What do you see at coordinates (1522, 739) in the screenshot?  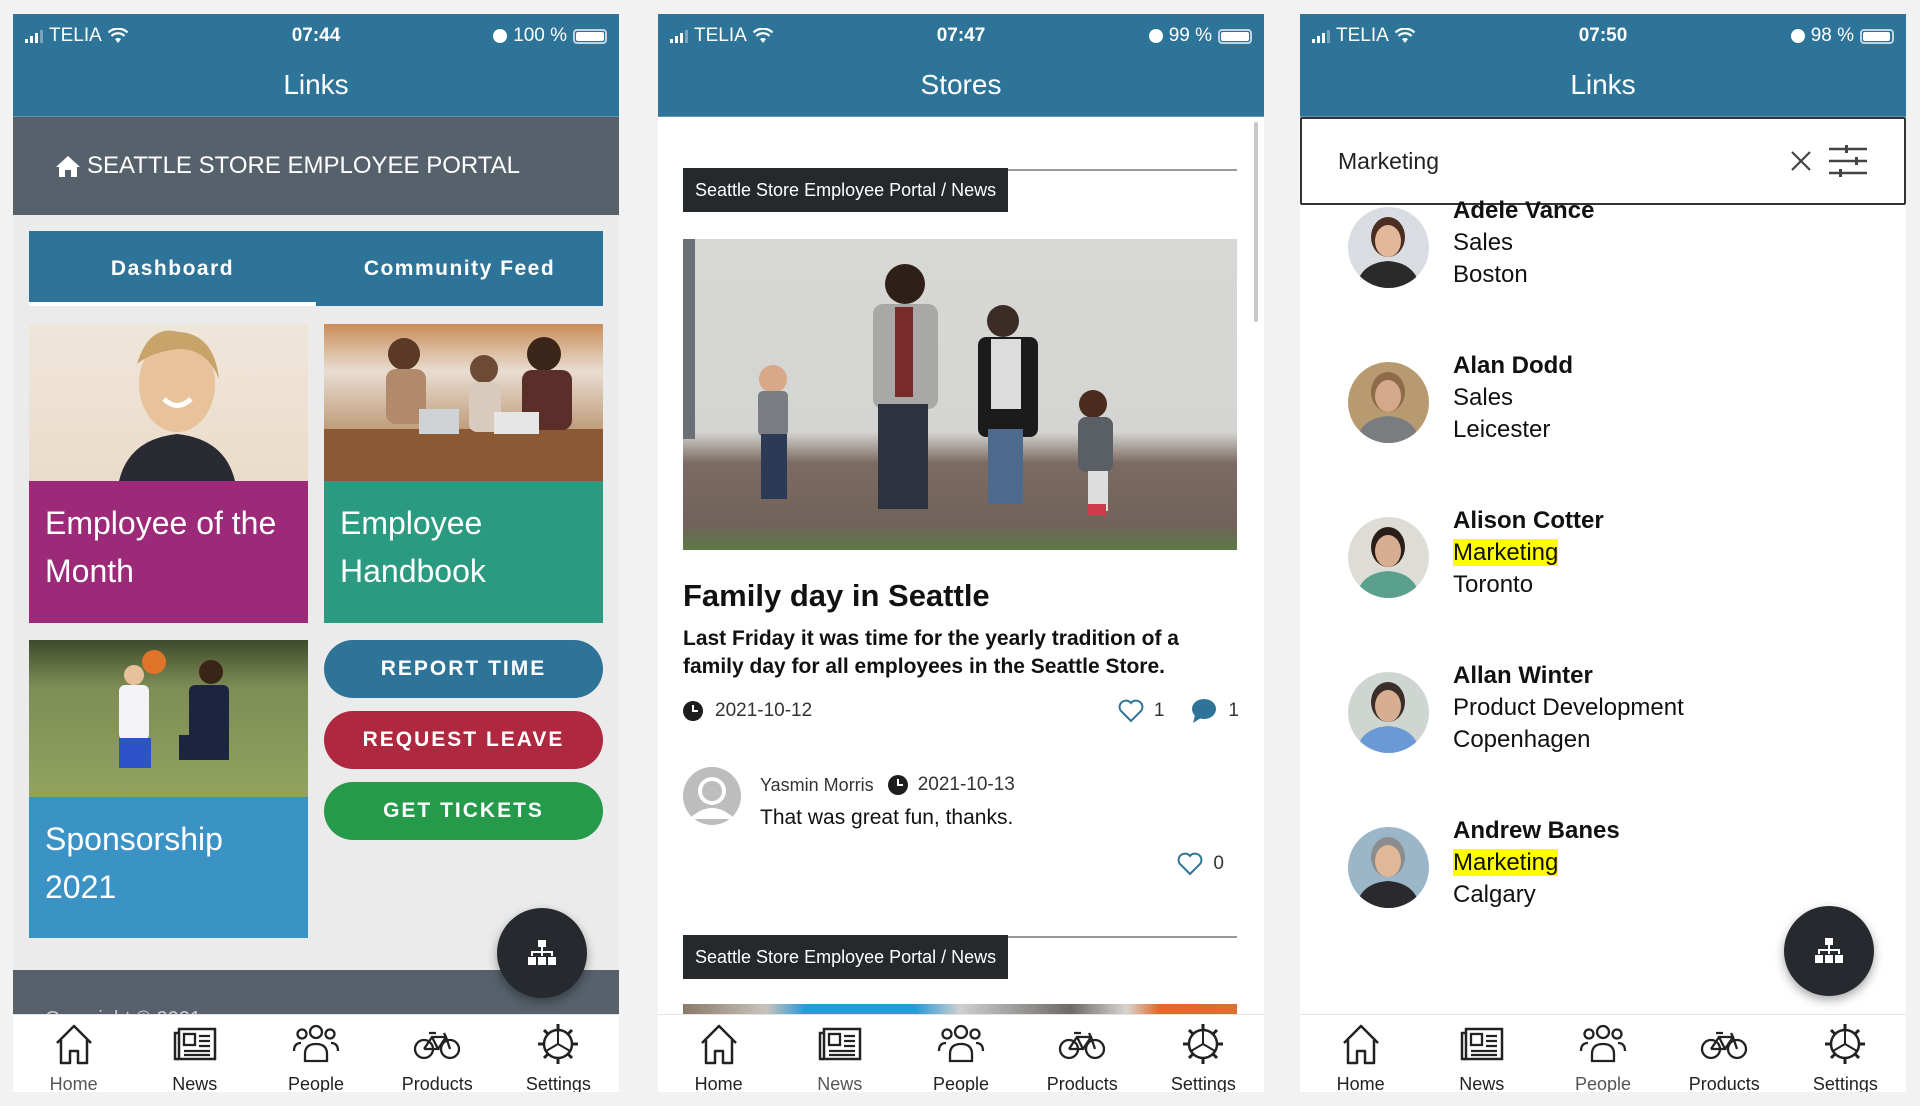 I see `person-city: Copenhagen` at bounding box center [1522, 739].